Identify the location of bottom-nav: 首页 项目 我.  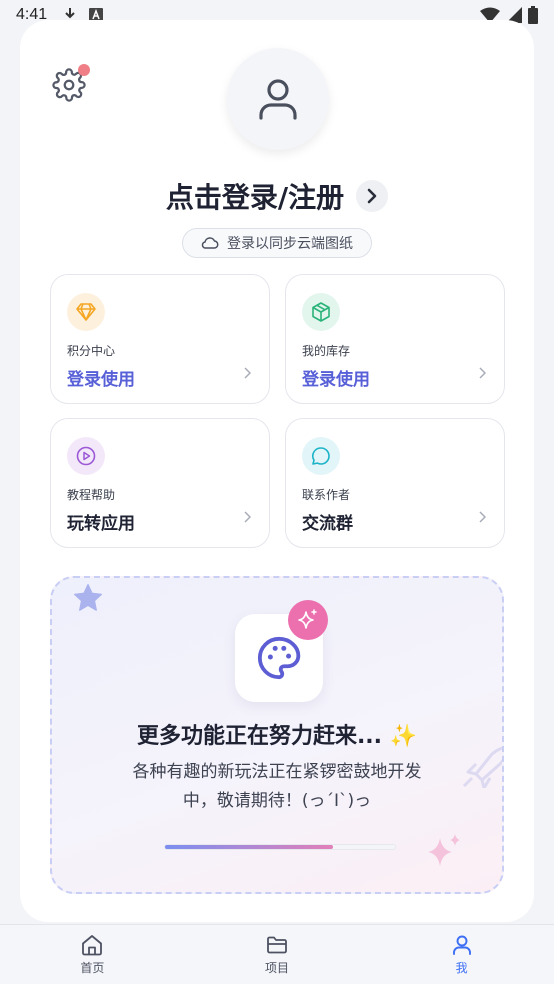
(277, 954).